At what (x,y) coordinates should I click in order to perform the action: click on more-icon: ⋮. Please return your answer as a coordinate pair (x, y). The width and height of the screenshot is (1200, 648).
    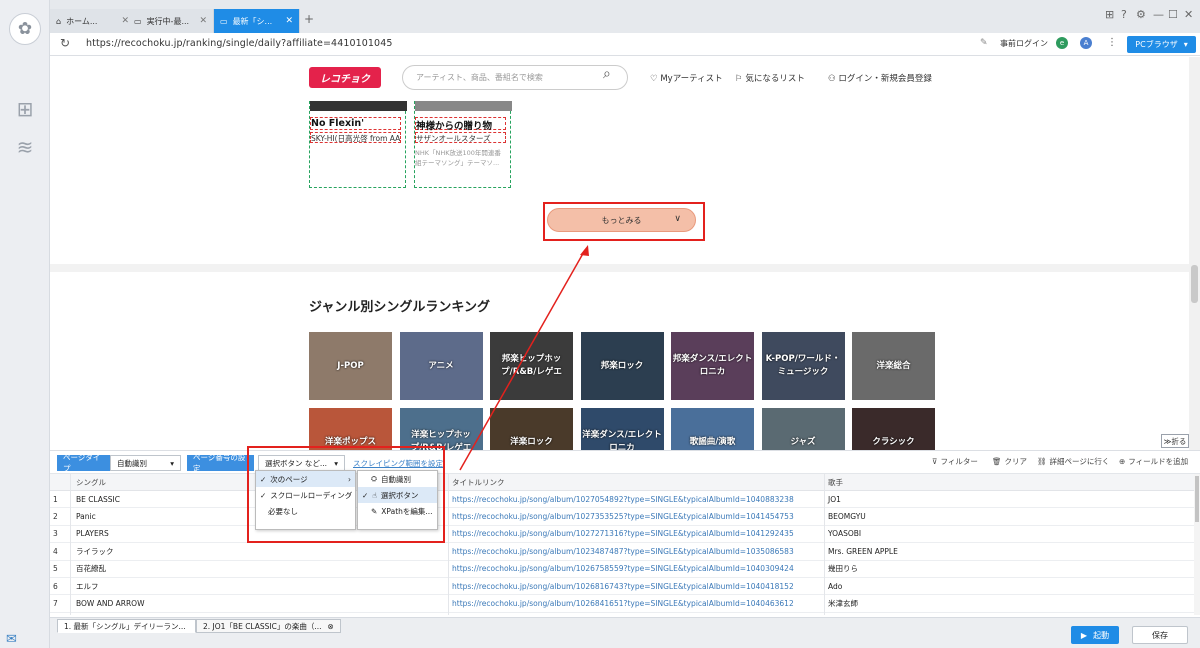
    Looking at the image, I should click on (1112, 42).